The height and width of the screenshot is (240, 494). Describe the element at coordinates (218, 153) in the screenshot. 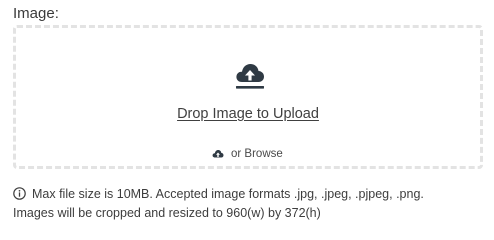

I see `small-cloud-upload-icon` at that location.